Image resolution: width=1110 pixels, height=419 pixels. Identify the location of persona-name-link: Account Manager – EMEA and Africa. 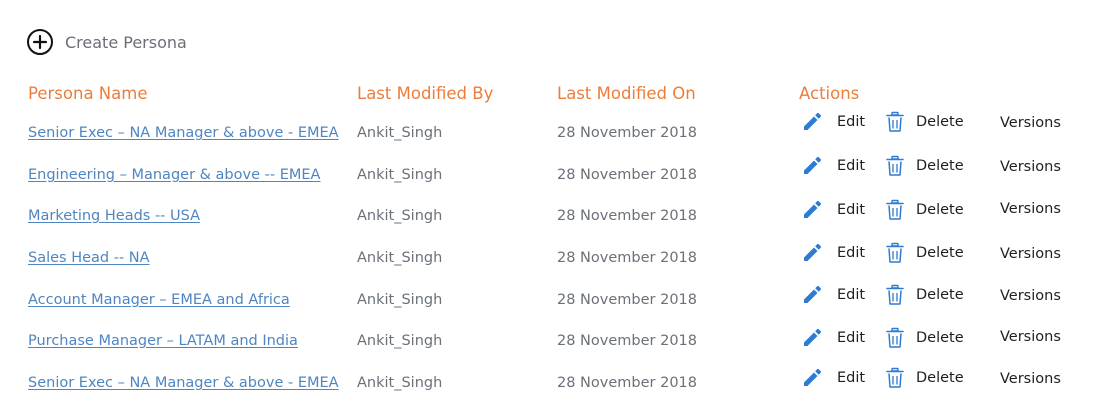
(159, 300).